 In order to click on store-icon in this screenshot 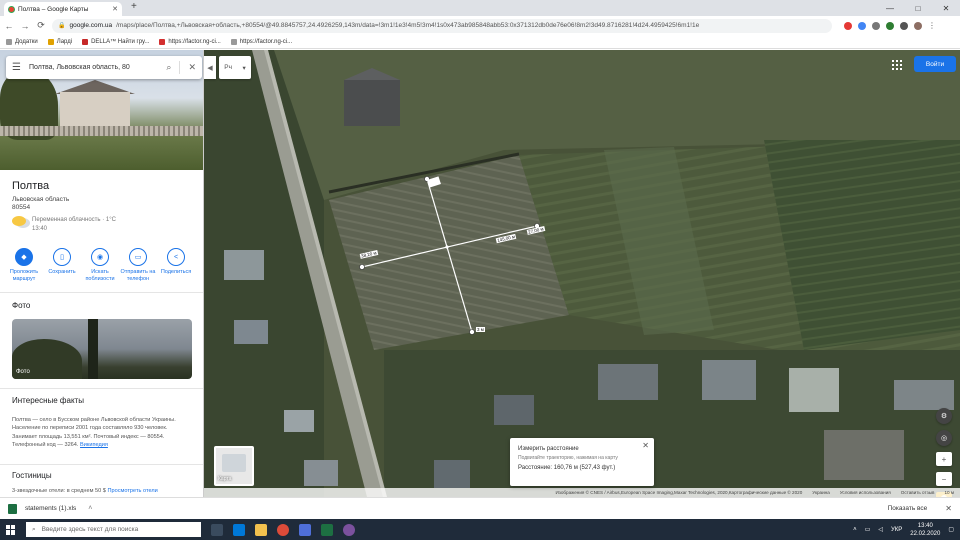, I will do `click(305, 529)`.